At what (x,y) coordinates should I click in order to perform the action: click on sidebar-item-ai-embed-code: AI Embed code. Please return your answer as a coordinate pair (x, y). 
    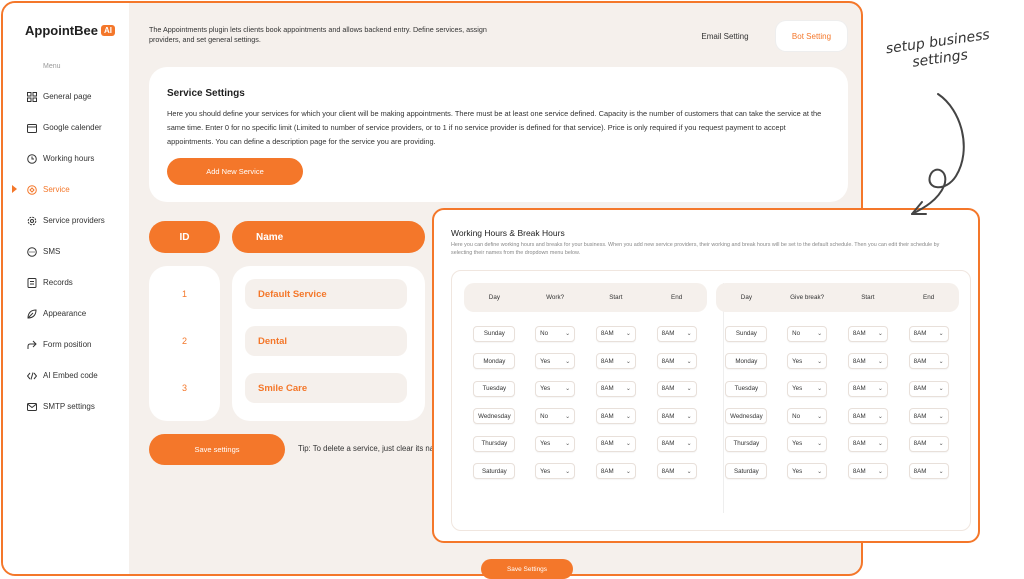
    Looking at the image, I should click on (66, 375).